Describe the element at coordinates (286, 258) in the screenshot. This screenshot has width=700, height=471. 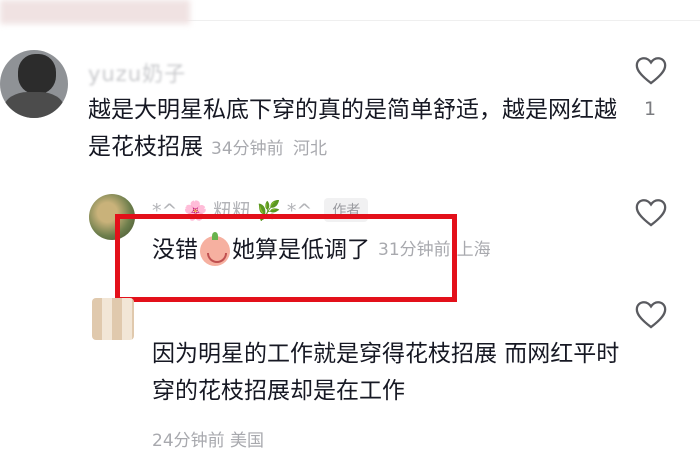
I see `highlight-box` at that location.